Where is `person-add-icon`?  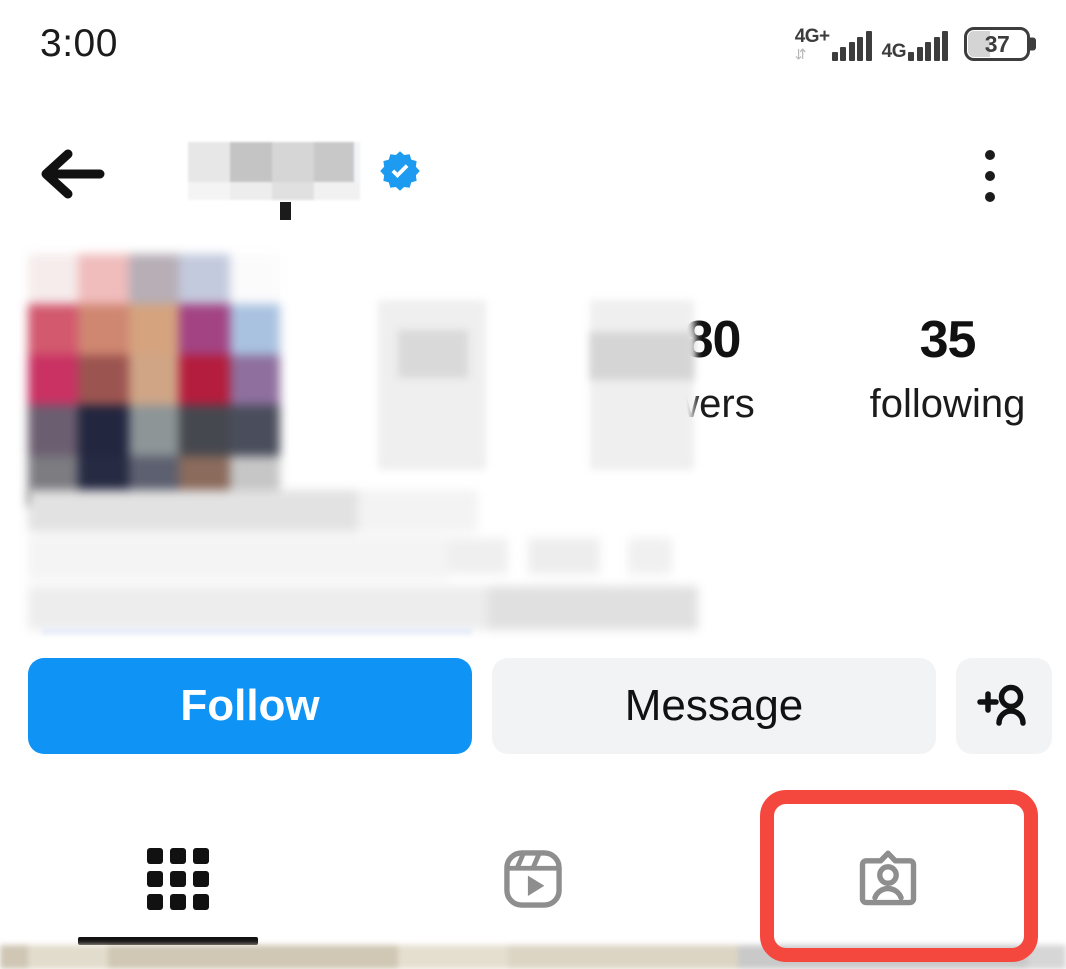 person-add-icon is located at coordinates (1001, 705).